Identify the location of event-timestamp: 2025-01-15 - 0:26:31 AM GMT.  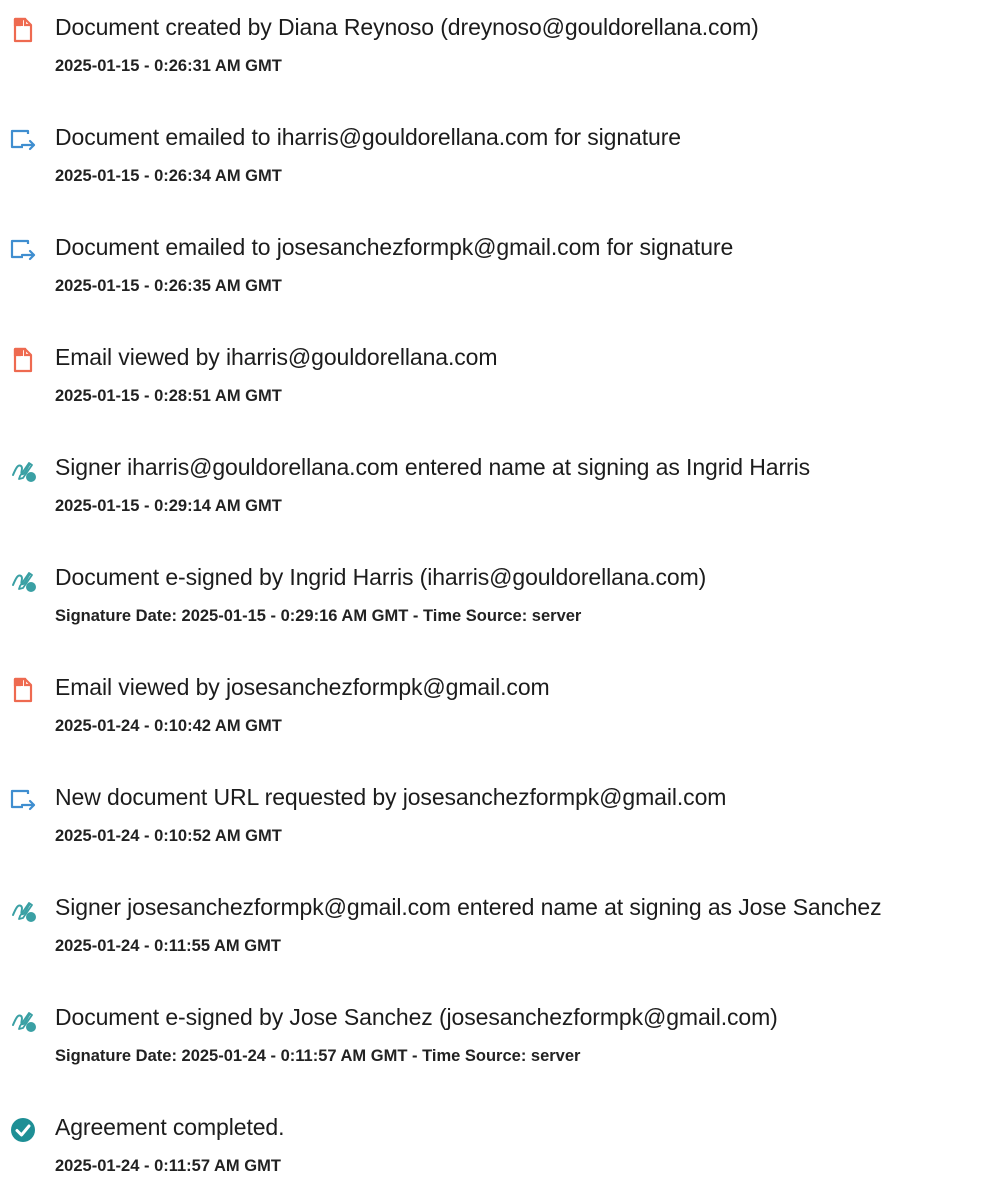
(168, 66).